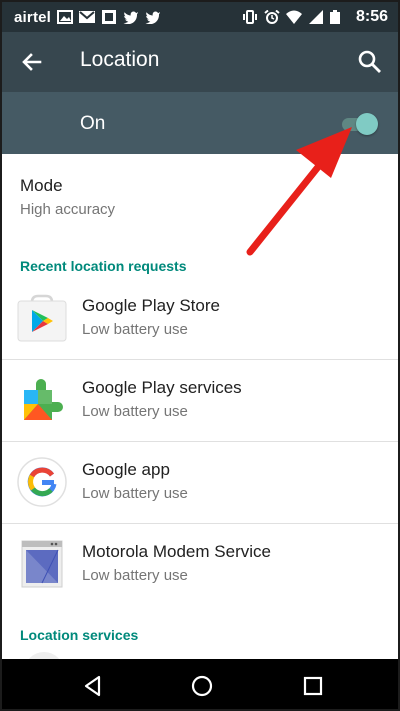 The height and width of the screenshot is (711, 400). I want to click on app-bar: Location, so click(200, 62).